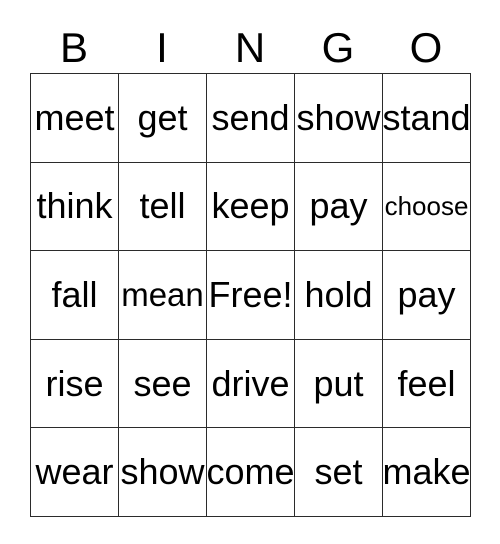 This screenshot has height=544, width=500. I want to click on bingo-row: think tell keep pay choose, so click(251, 207).